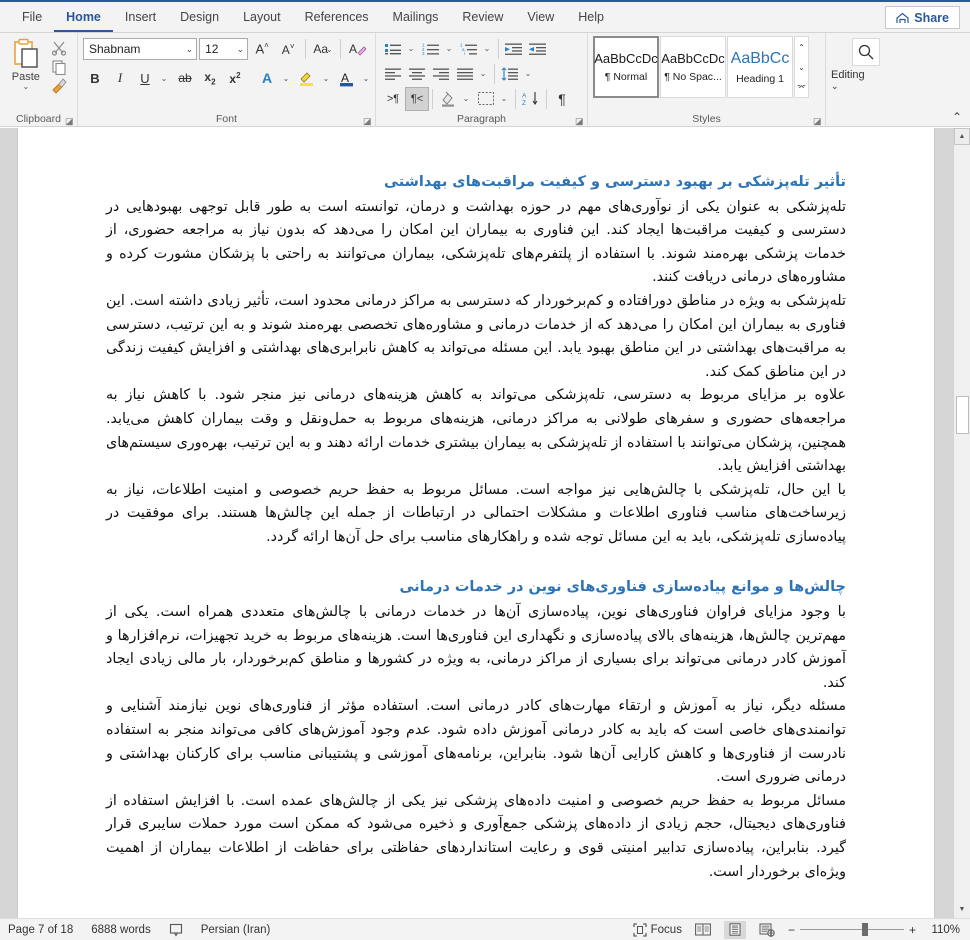 The width and height of the screenshot is (970, 940). What do you see at coordinates (337, 17) in the screenshot?
I see `tab-references: References` at bounding box center [337, 17].